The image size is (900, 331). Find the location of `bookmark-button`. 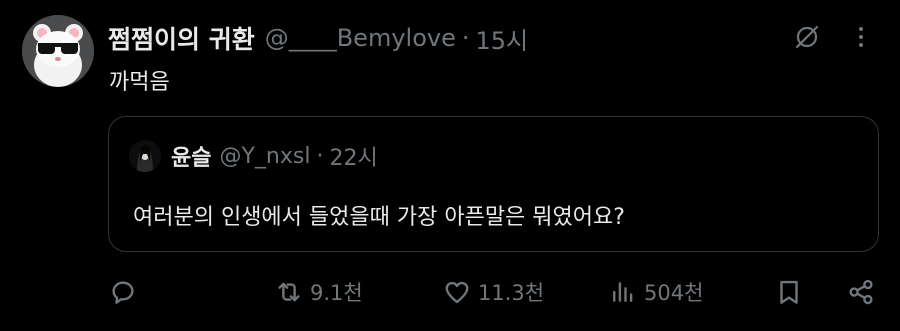

bookmark-button is located at coordinates (789, 292).